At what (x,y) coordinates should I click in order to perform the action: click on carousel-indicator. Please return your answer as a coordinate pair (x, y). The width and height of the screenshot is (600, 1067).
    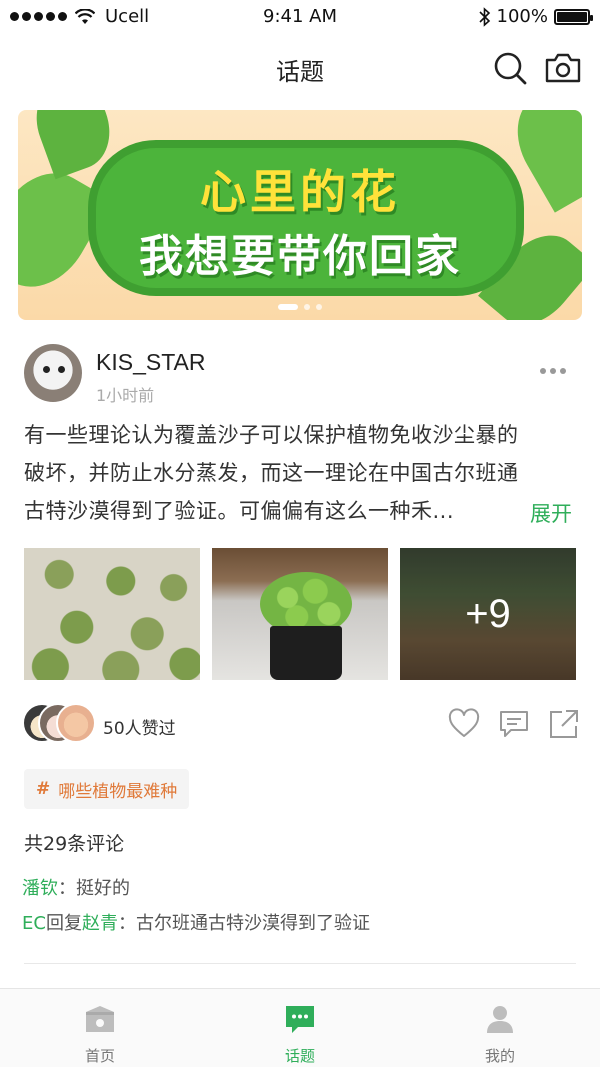
    Looking at the image, I should click on (300, 307).